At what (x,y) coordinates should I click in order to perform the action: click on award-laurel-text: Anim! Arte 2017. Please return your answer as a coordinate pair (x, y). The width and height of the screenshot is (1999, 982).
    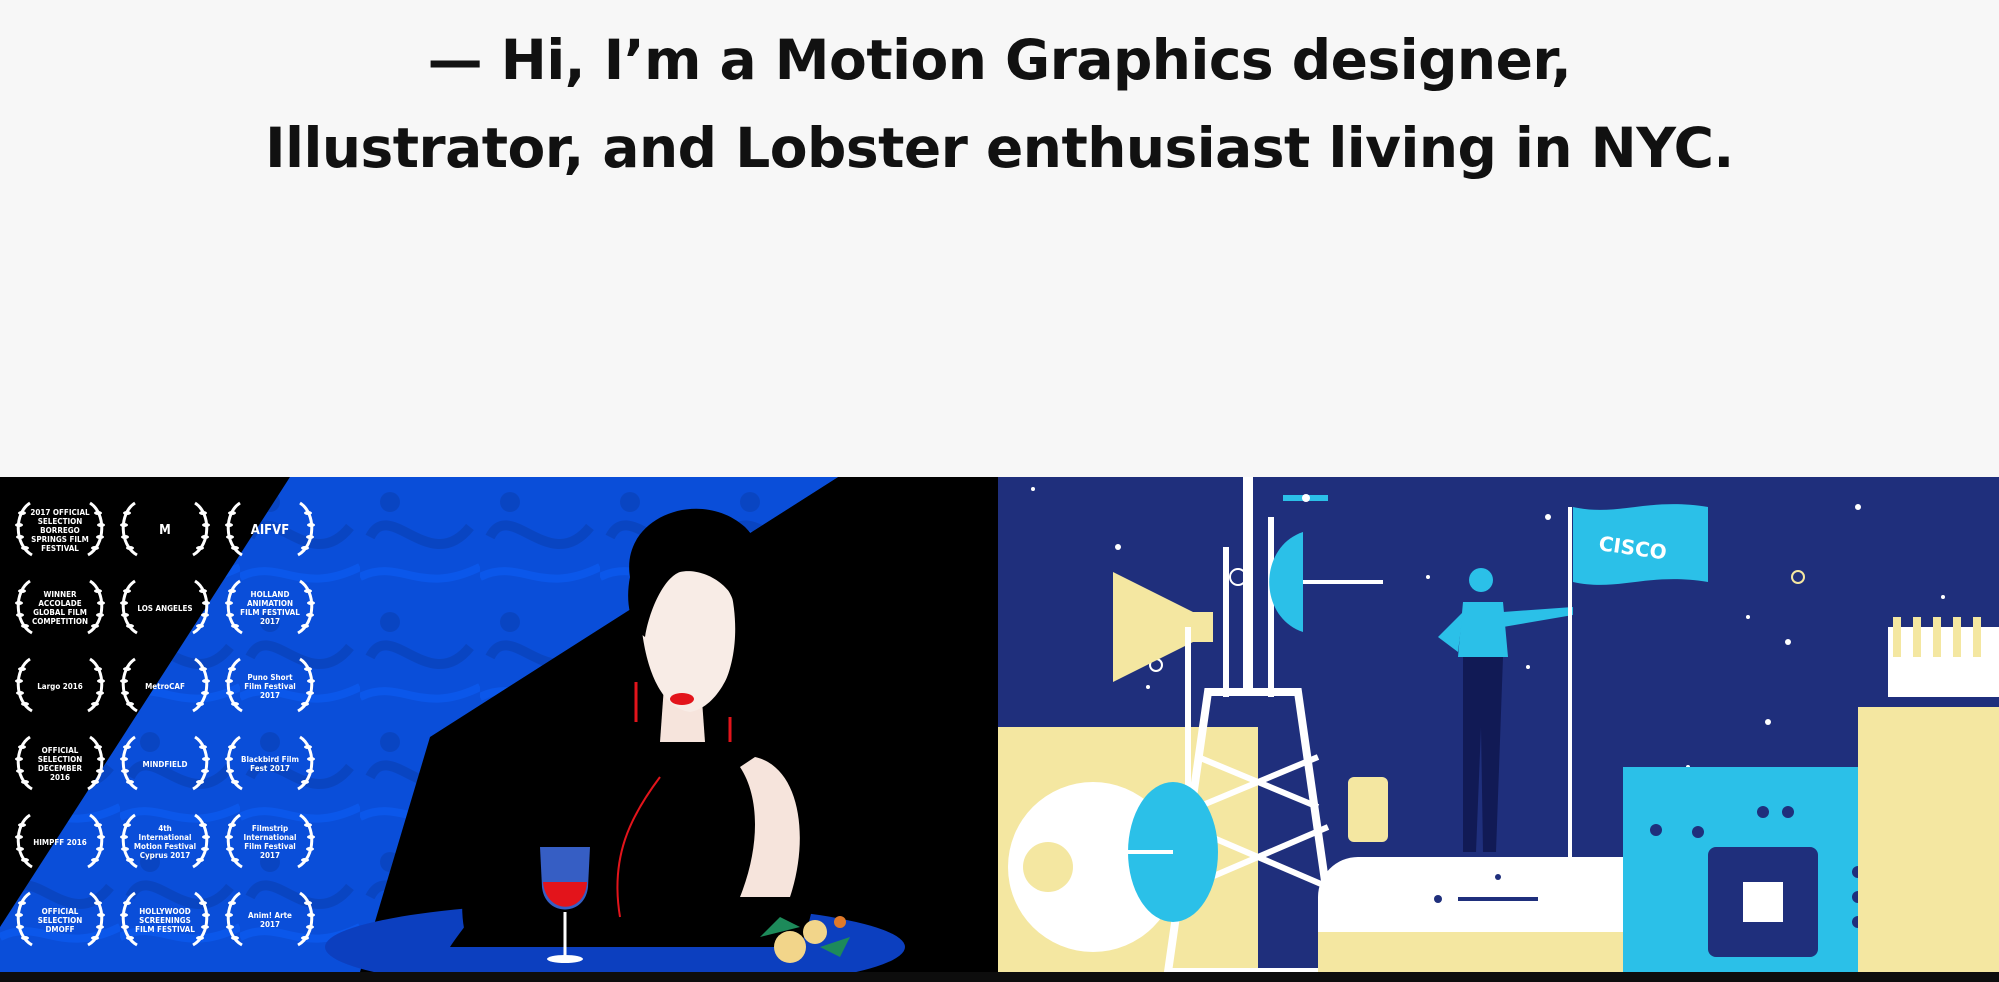
    Looking at the image, I should click on (270, 920).